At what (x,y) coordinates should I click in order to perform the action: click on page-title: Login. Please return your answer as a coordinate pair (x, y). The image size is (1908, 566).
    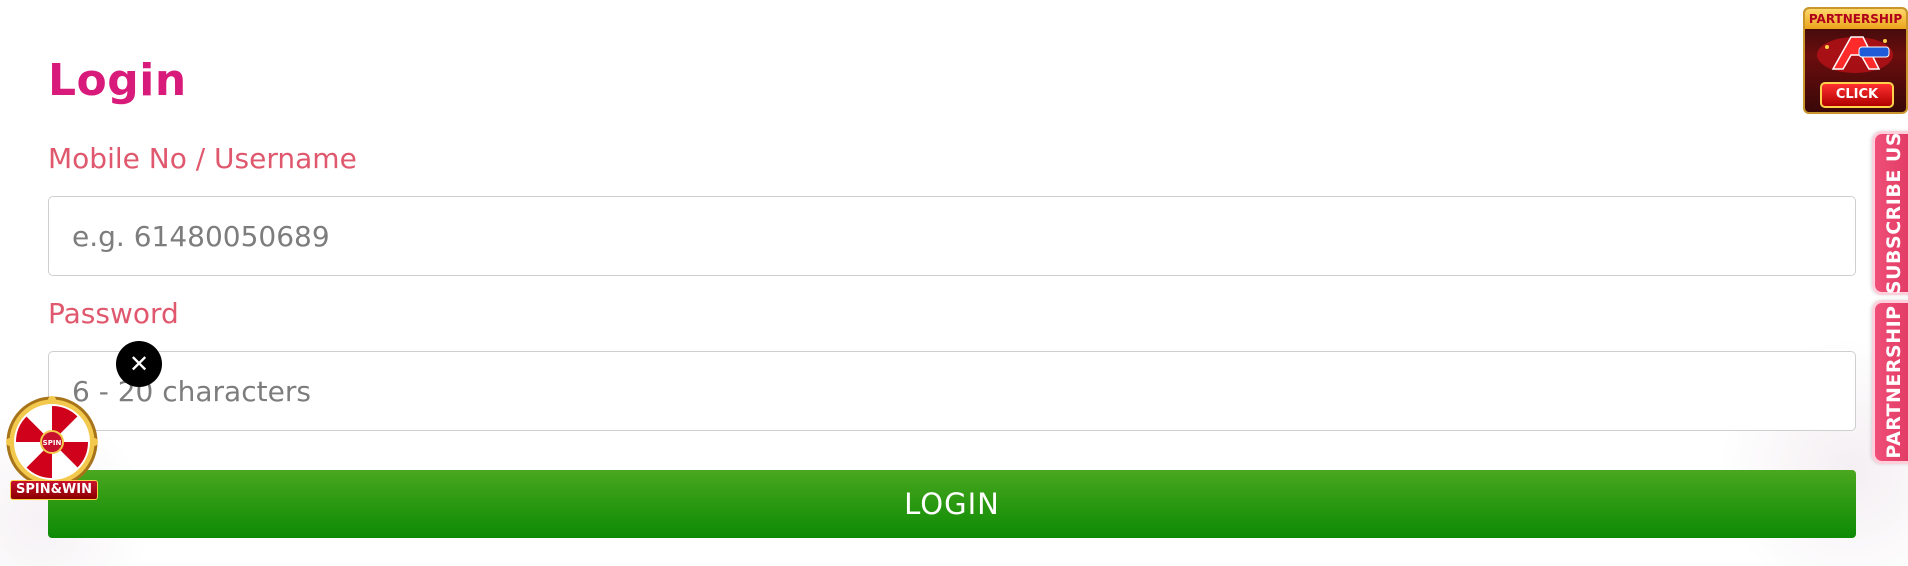
    Looking at the image, I should click on (117, 80).